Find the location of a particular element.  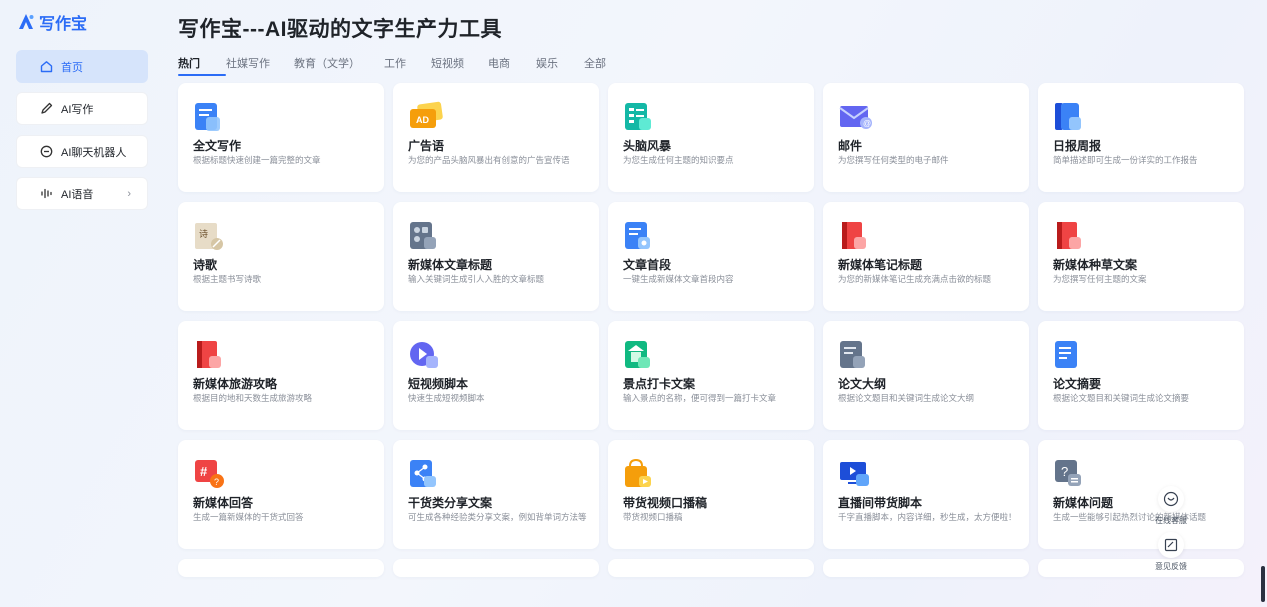

tool-card-email: @ 邮件 为您撰写任何类型的电子邮件 is located at coordinates (926, 137).